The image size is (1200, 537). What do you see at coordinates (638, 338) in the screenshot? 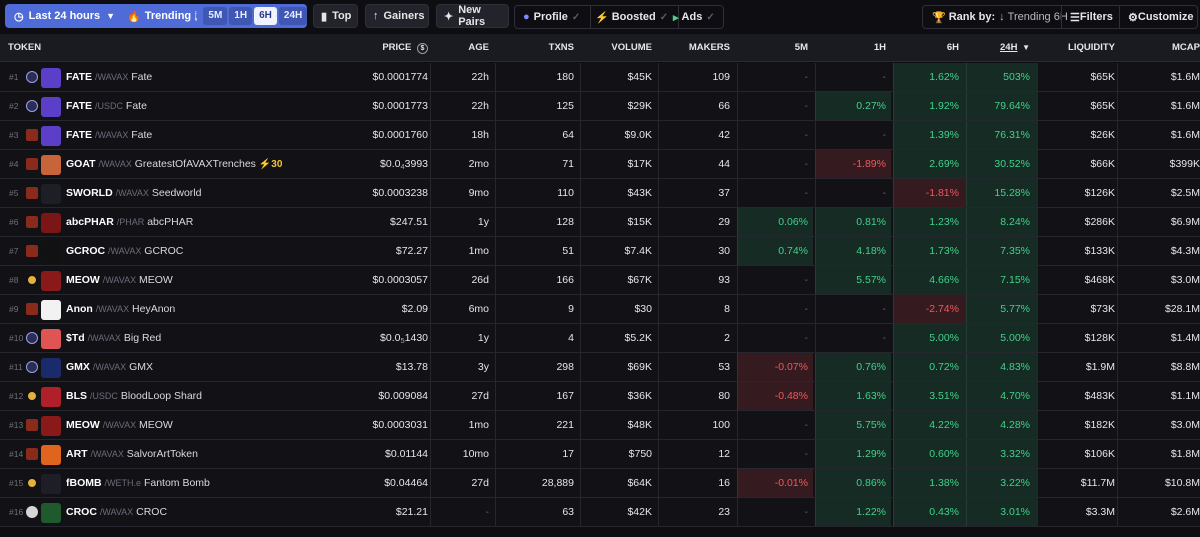
I see `volume: $5.2K` at bounding box center [638, 338].